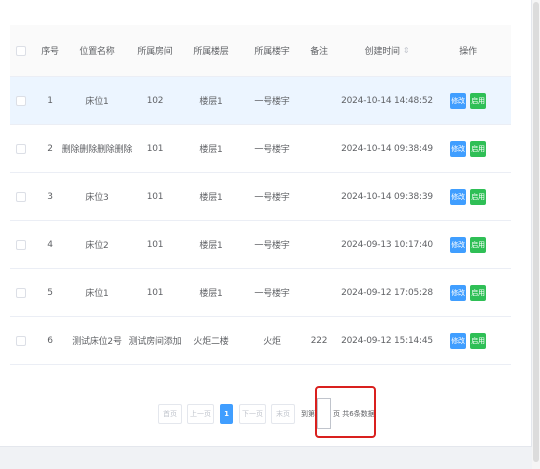  I want to click on header-actions: 操作, so click(468, 52).